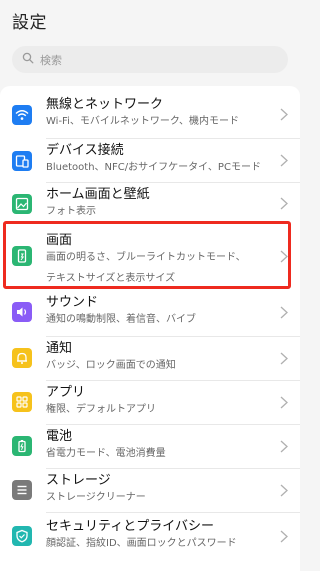 This screenshot has height=571, width=320. What do you see at coordinates (150, 402) in the screenshot?
I see `settings-item-apps: アプリ 権限、デフォルトアプリ` at bounding box center [150, 402].